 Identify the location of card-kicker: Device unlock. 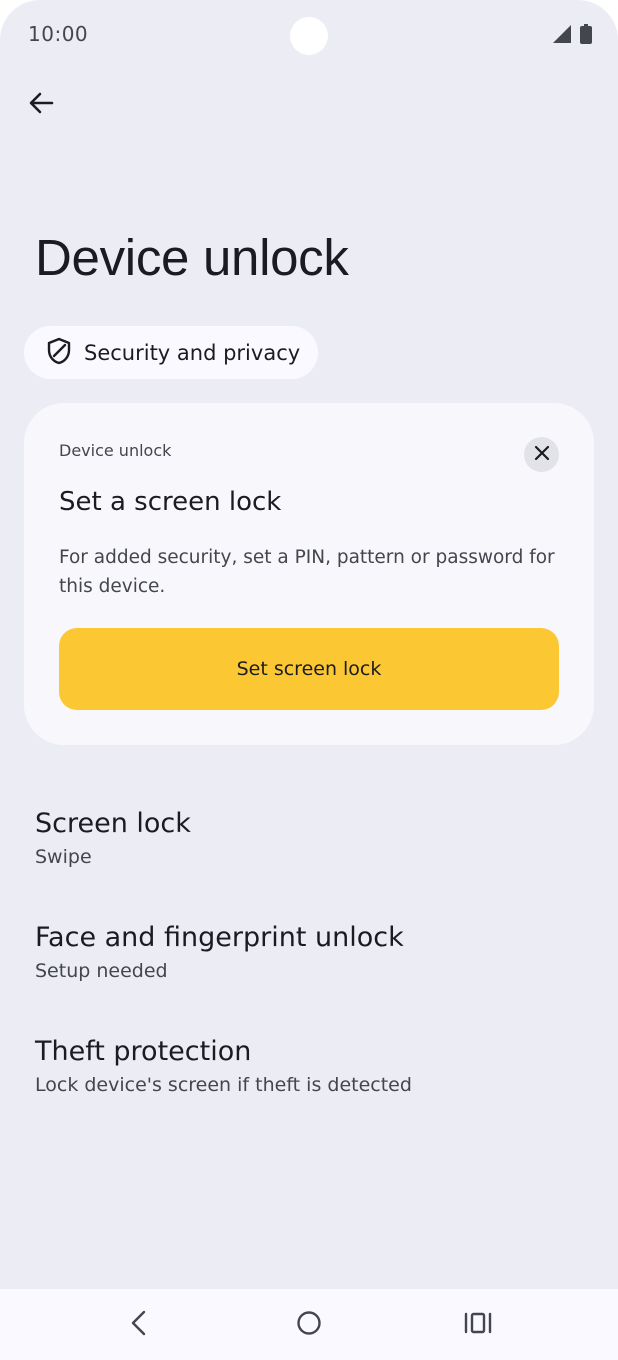
(115, 450).